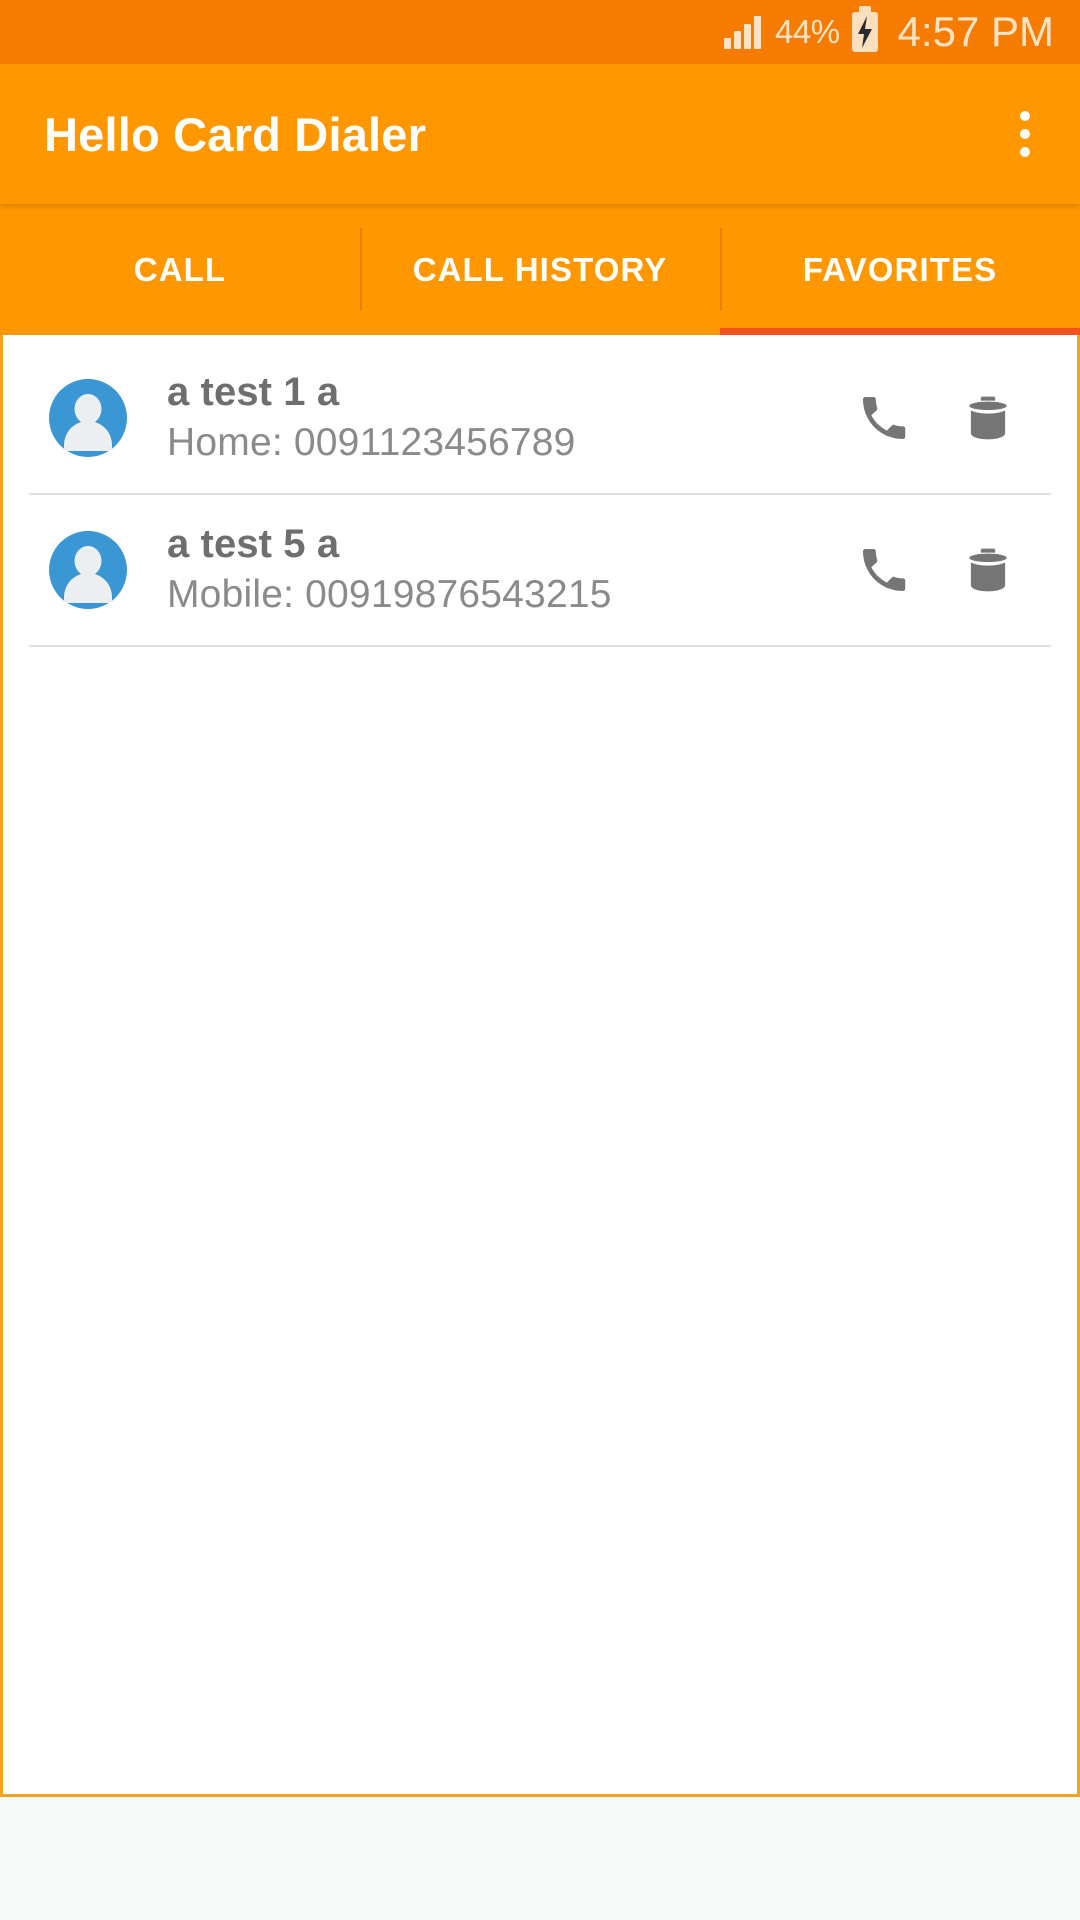  I want to click on tab-call-label: CALL, so click(180, 269).